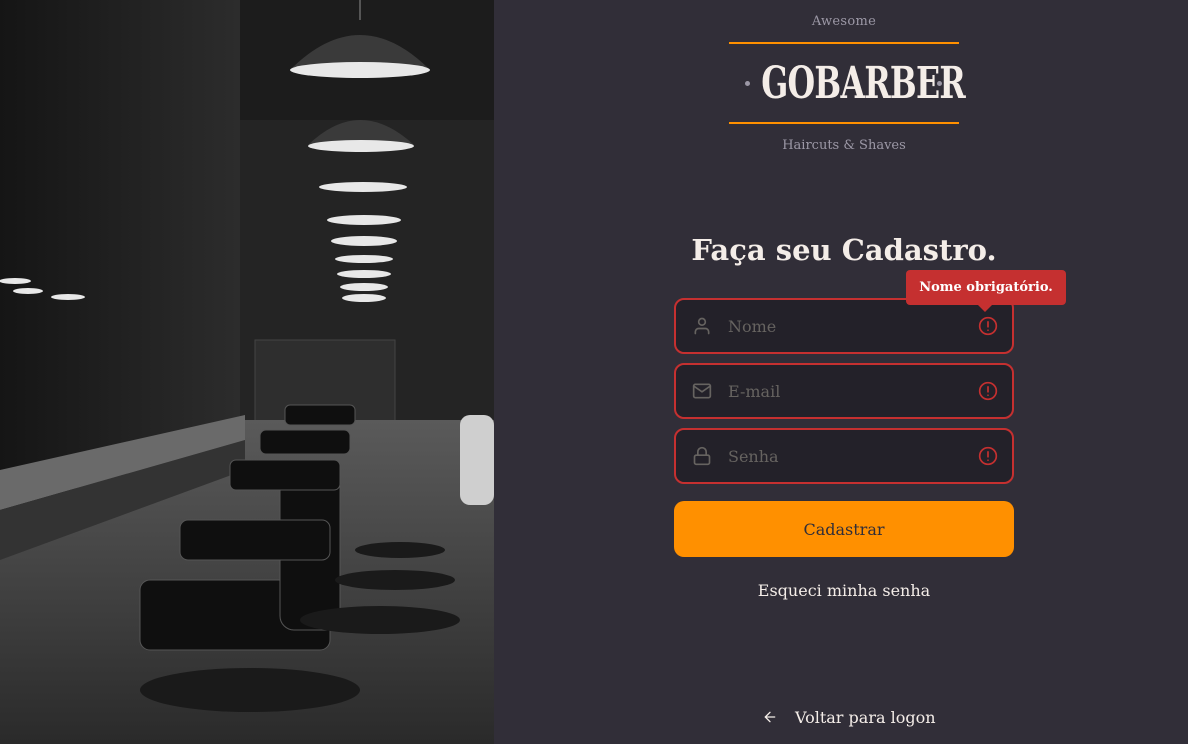 The width and height of the screenshot is (1188, 744). I want to click on error-tooltip: Nome obrigatório., so click(986, 291).